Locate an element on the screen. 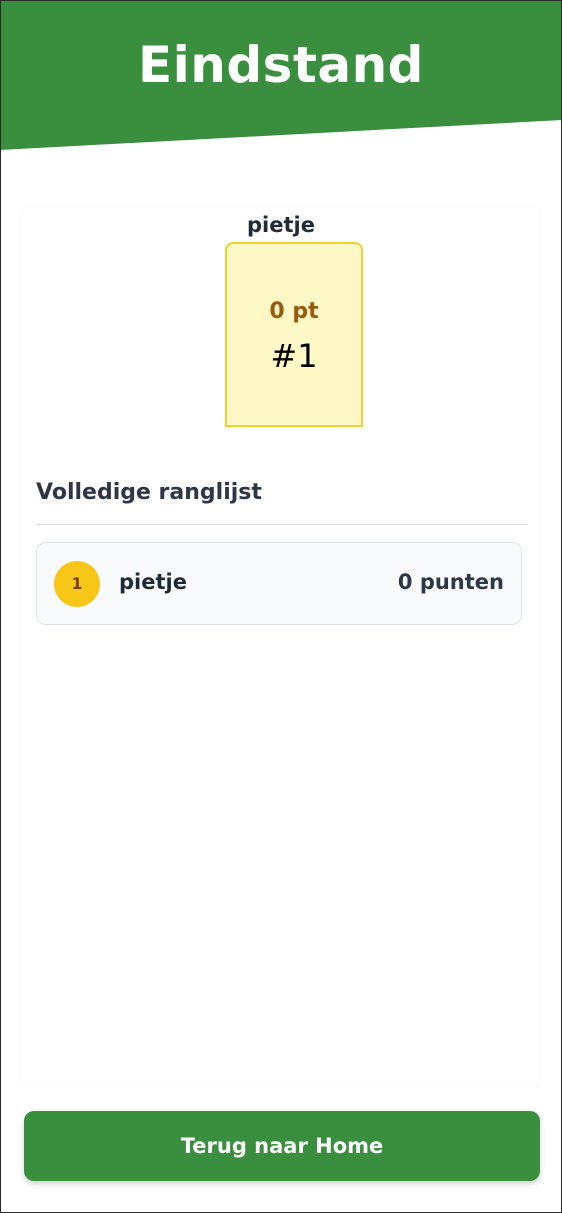 This screenshot has width=562, height=1213. home-button: Terug naar Home is located at coordinates (282, 1146).